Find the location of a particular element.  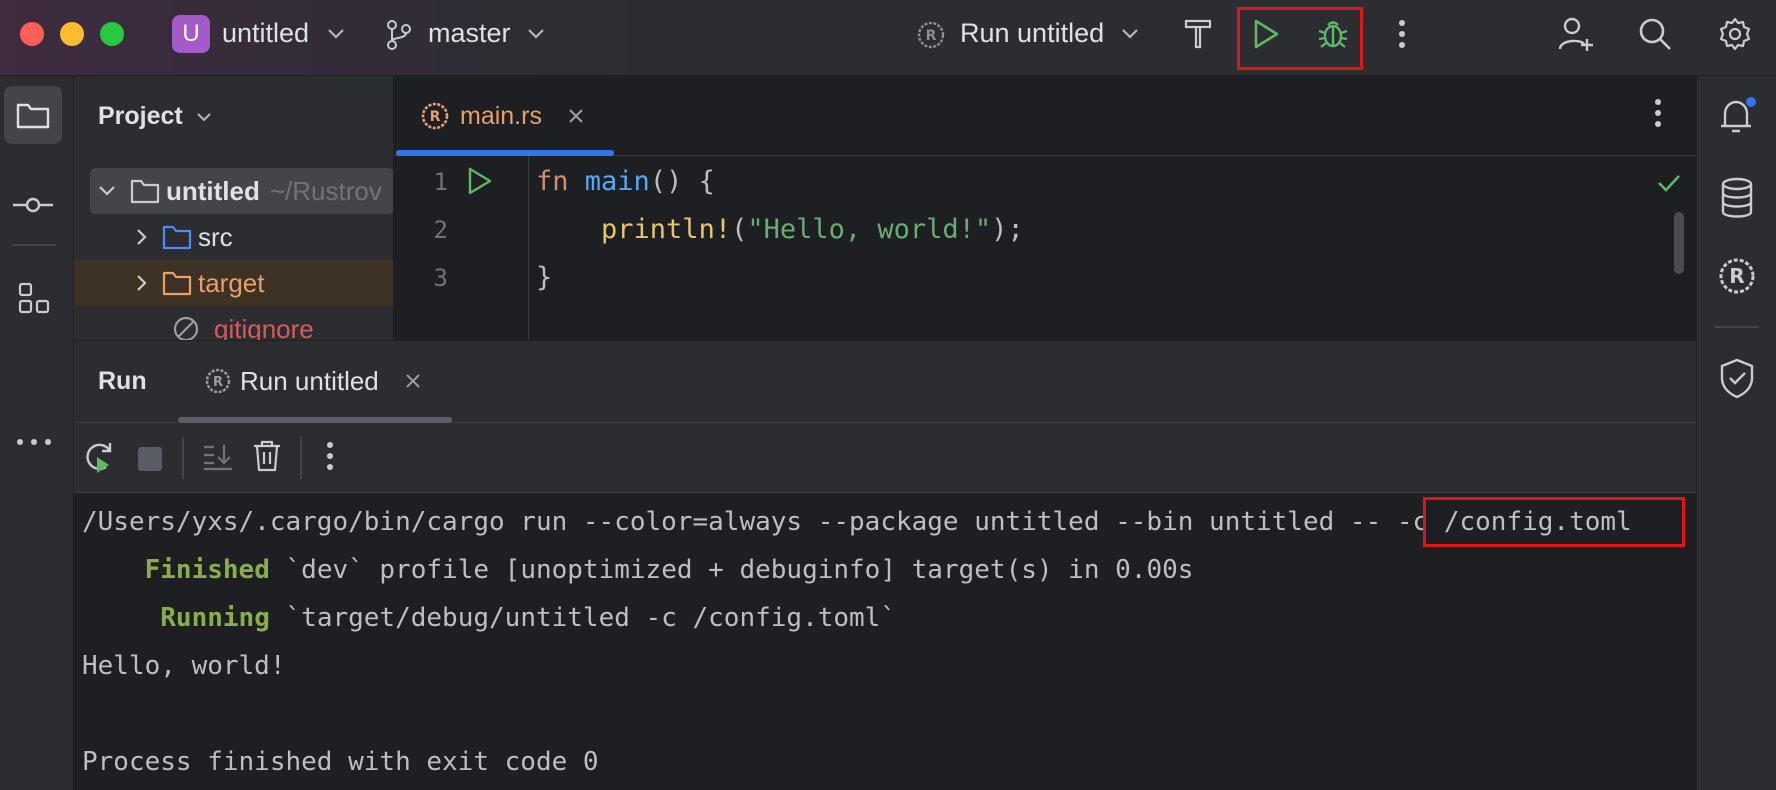

rust-file-icon: R is located at coordinates (435, 116).